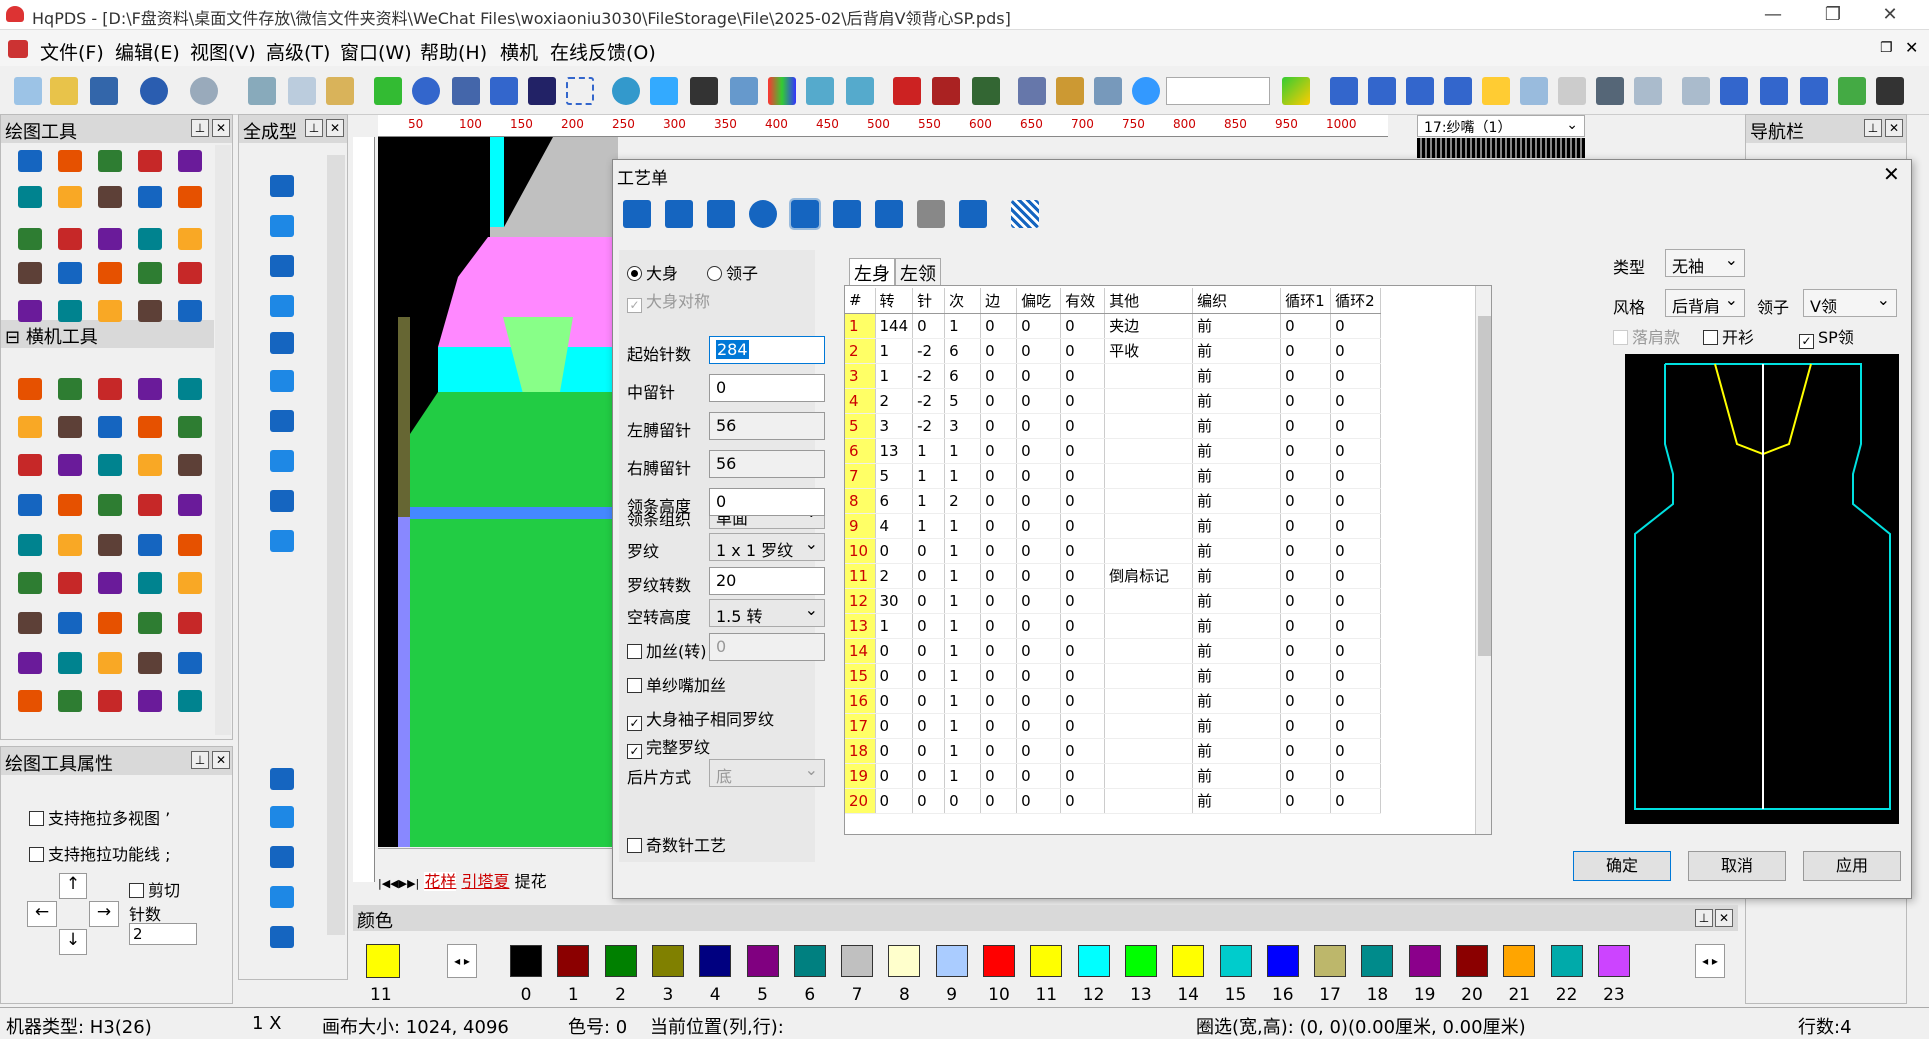 This screenshot has width=1929, height=1039. Describe the element at coordinates (929, 351) in the screenshot. I see `table-cell: -2` at that location.